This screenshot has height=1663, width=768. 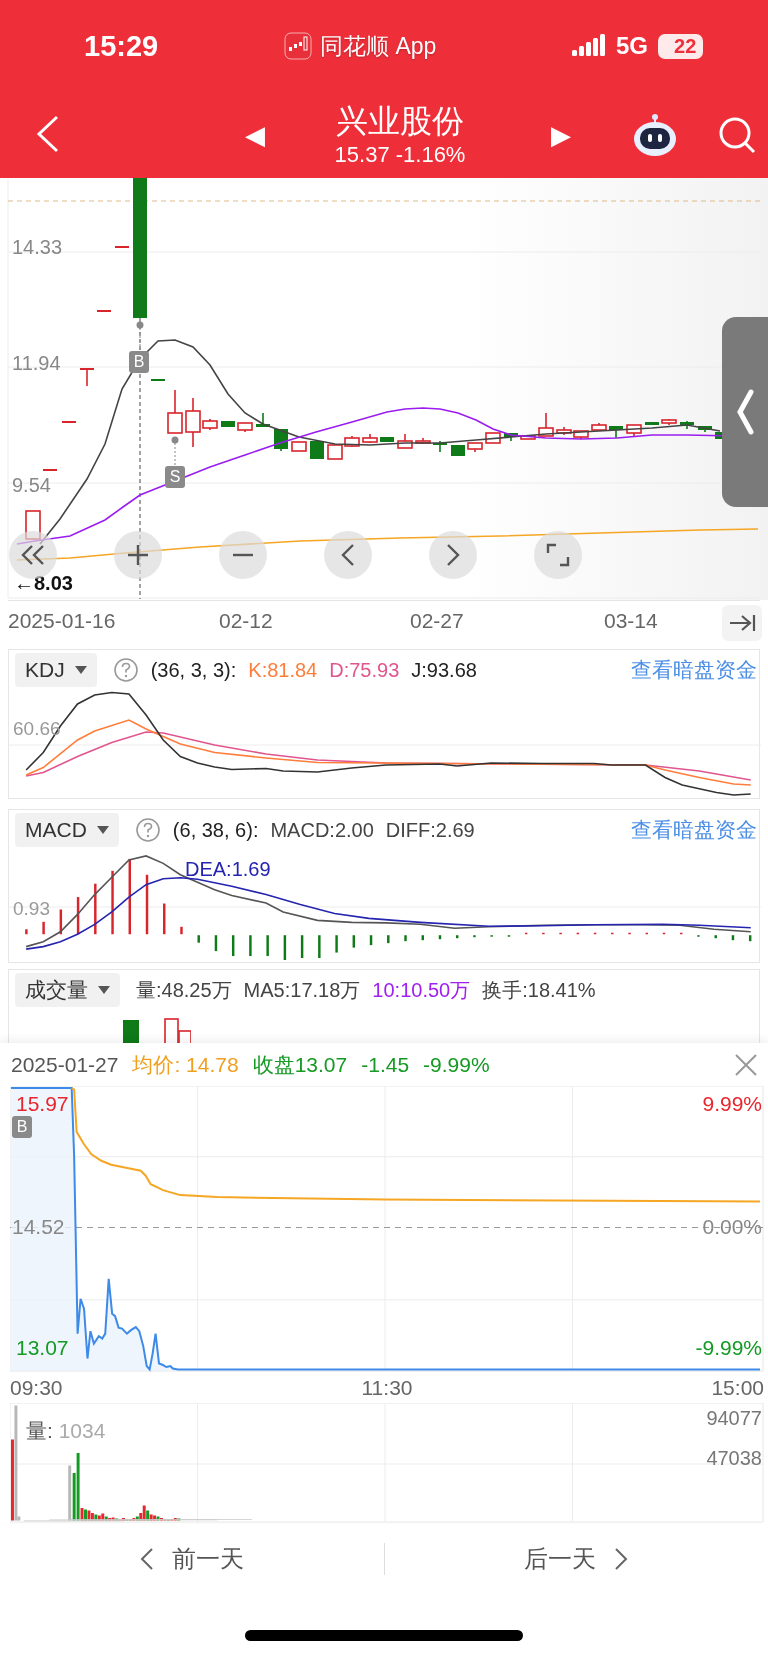 I want to click on indicator-dropdown: MACD, so click(x=67, y=830).